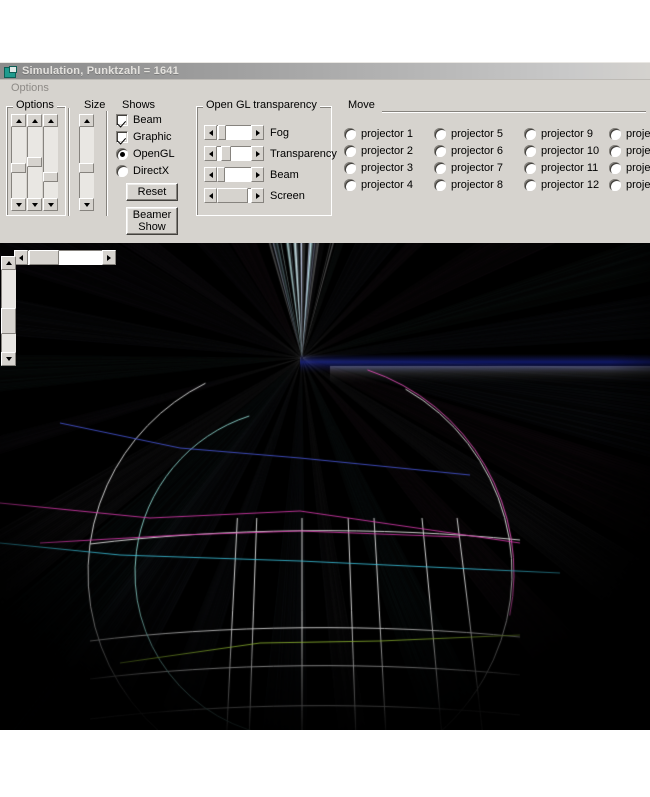  Describe the element at coordinates (638, 134) in the screenshot. I see `radio-projector-13-label: projector 13` at that location.